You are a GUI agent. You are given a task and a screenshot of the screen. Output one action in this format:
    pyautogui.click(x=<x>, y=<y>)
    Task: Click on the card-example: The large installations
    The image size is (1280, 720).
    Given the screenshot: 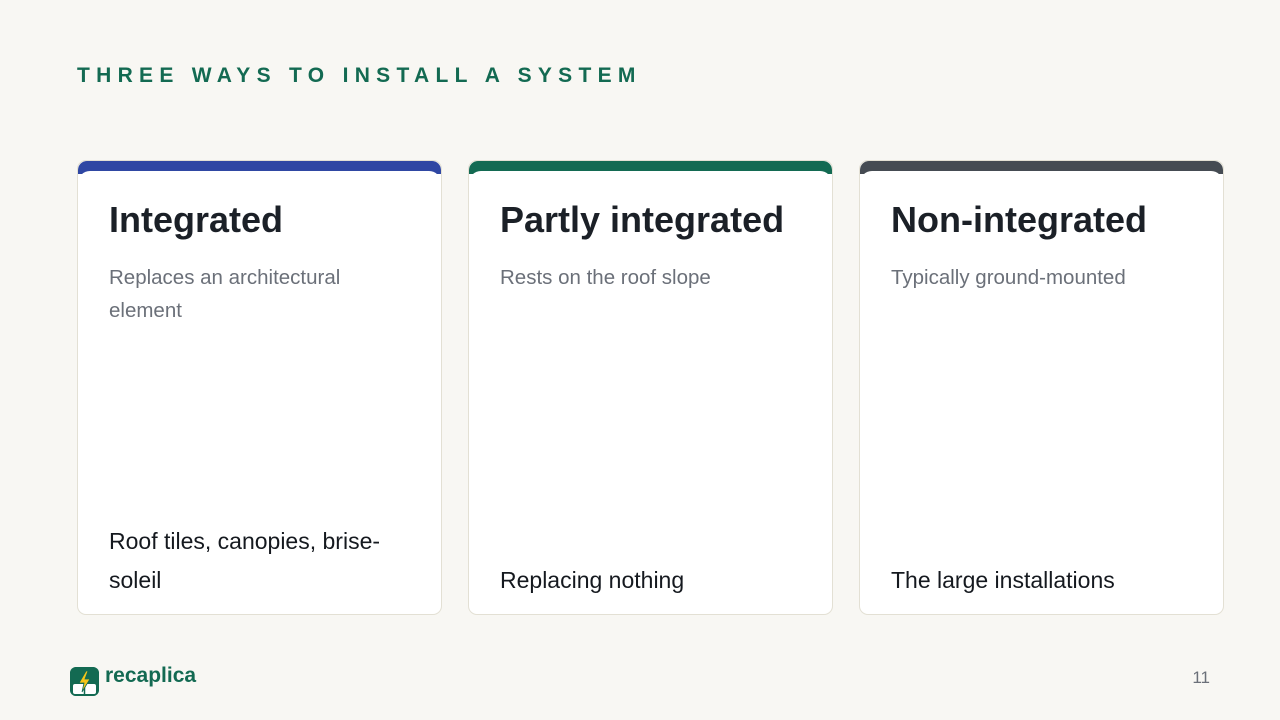 What is the action you would take?
    pyautogui.click(x=1003, y=580)
    